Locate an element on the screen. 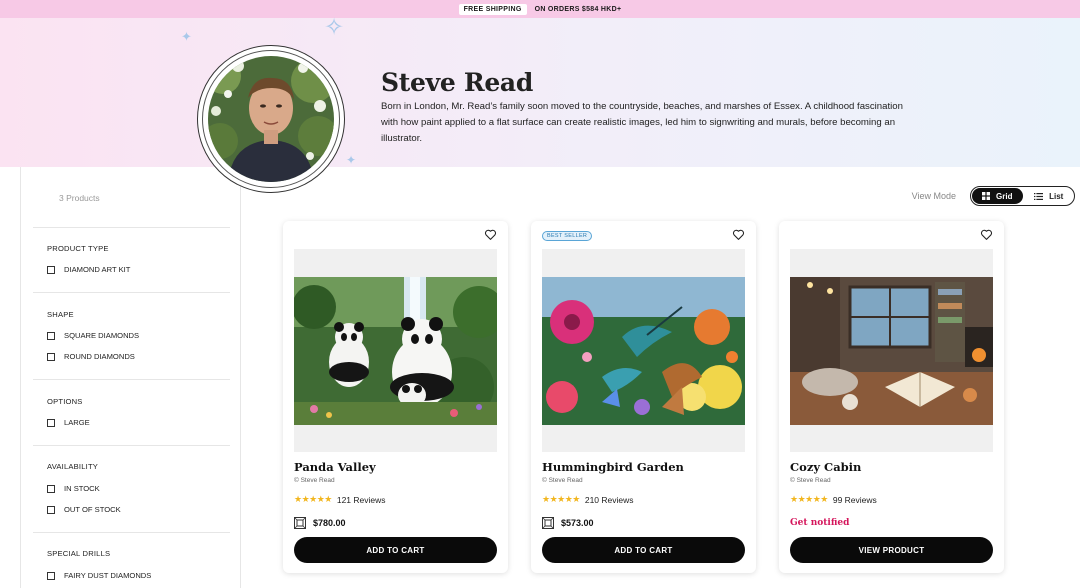 This screenshot has height=588, width=1080. filter-title-special-drills: SPECIAL DRILLS is located at coordinates (79, 553).